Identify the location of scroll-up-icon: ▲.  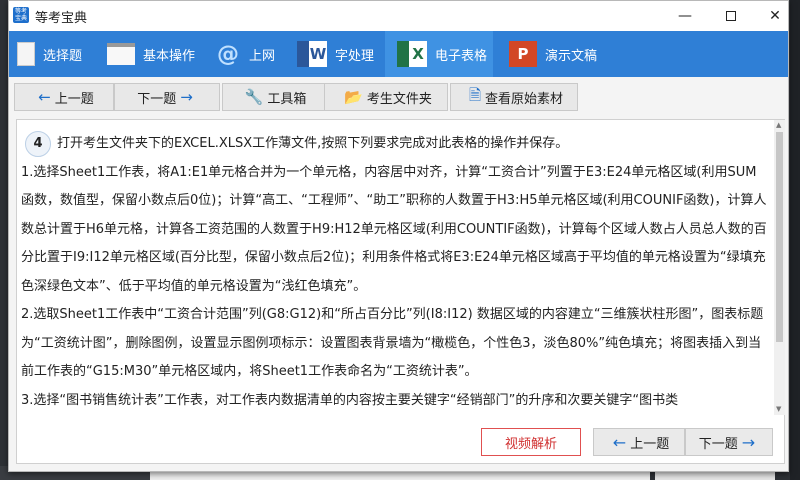
(778, 125).